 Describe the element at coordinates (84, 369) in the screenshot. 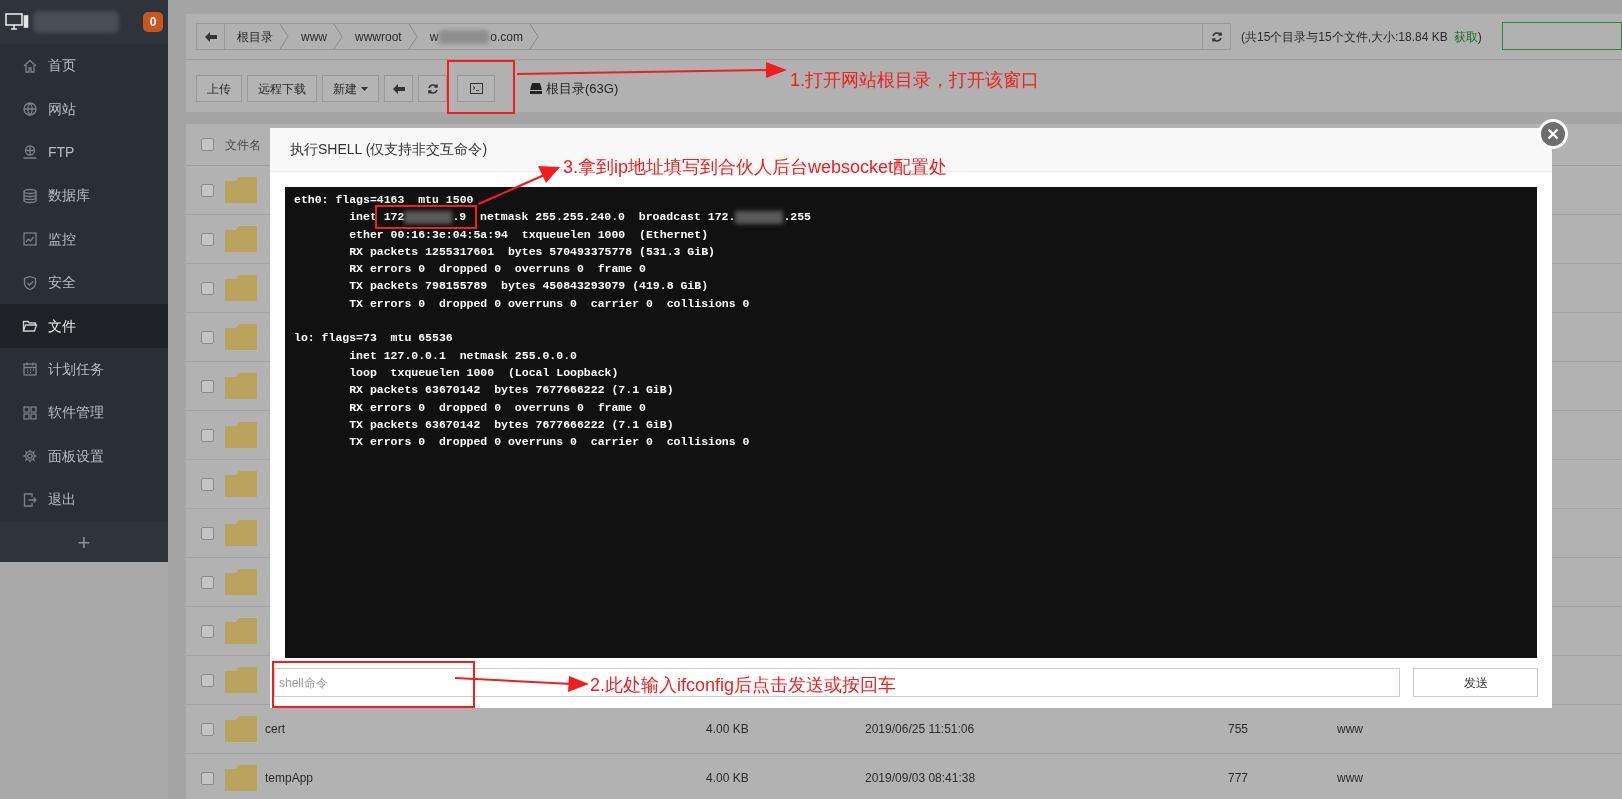

I see `sidebar-item: 计划任务` at that location.